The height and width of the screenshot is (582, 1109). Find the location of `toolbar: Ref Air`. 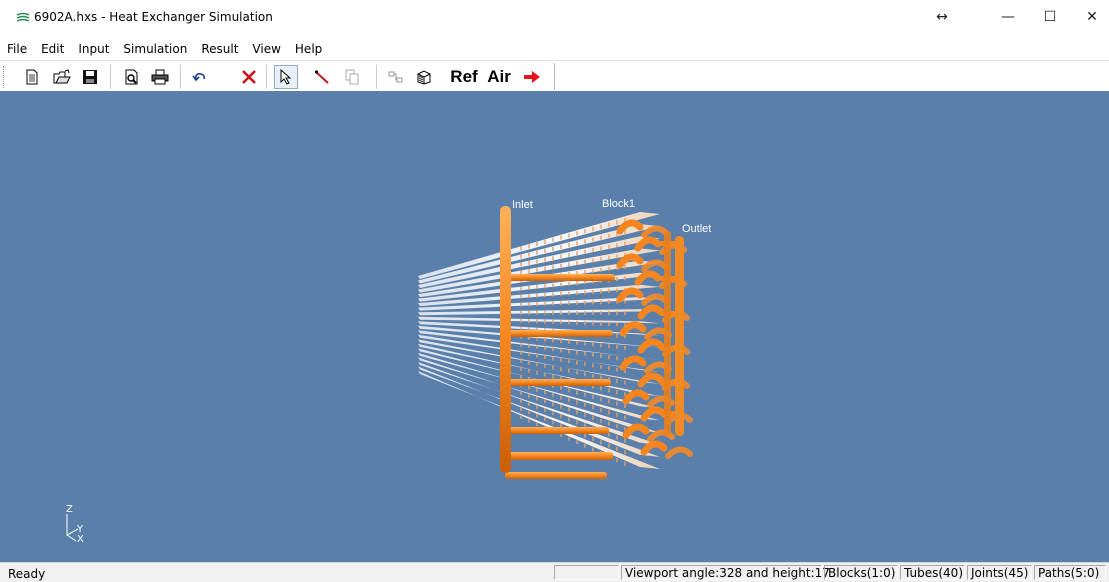

toolbar: Ref Air is located at coordinates (554, 76).